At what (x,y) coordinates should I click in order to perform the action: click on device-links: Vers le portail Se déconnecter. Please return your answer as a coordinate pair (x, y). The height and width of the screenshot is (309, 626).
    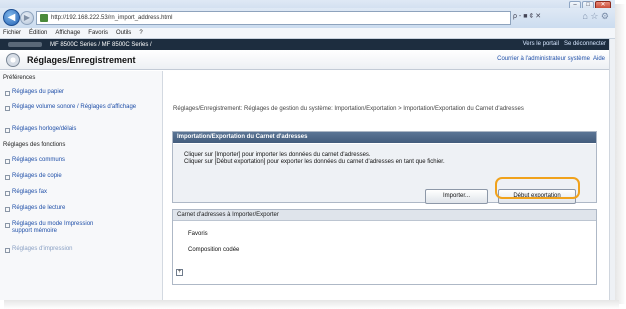
    Looking at the image, I should click on (564, 44).